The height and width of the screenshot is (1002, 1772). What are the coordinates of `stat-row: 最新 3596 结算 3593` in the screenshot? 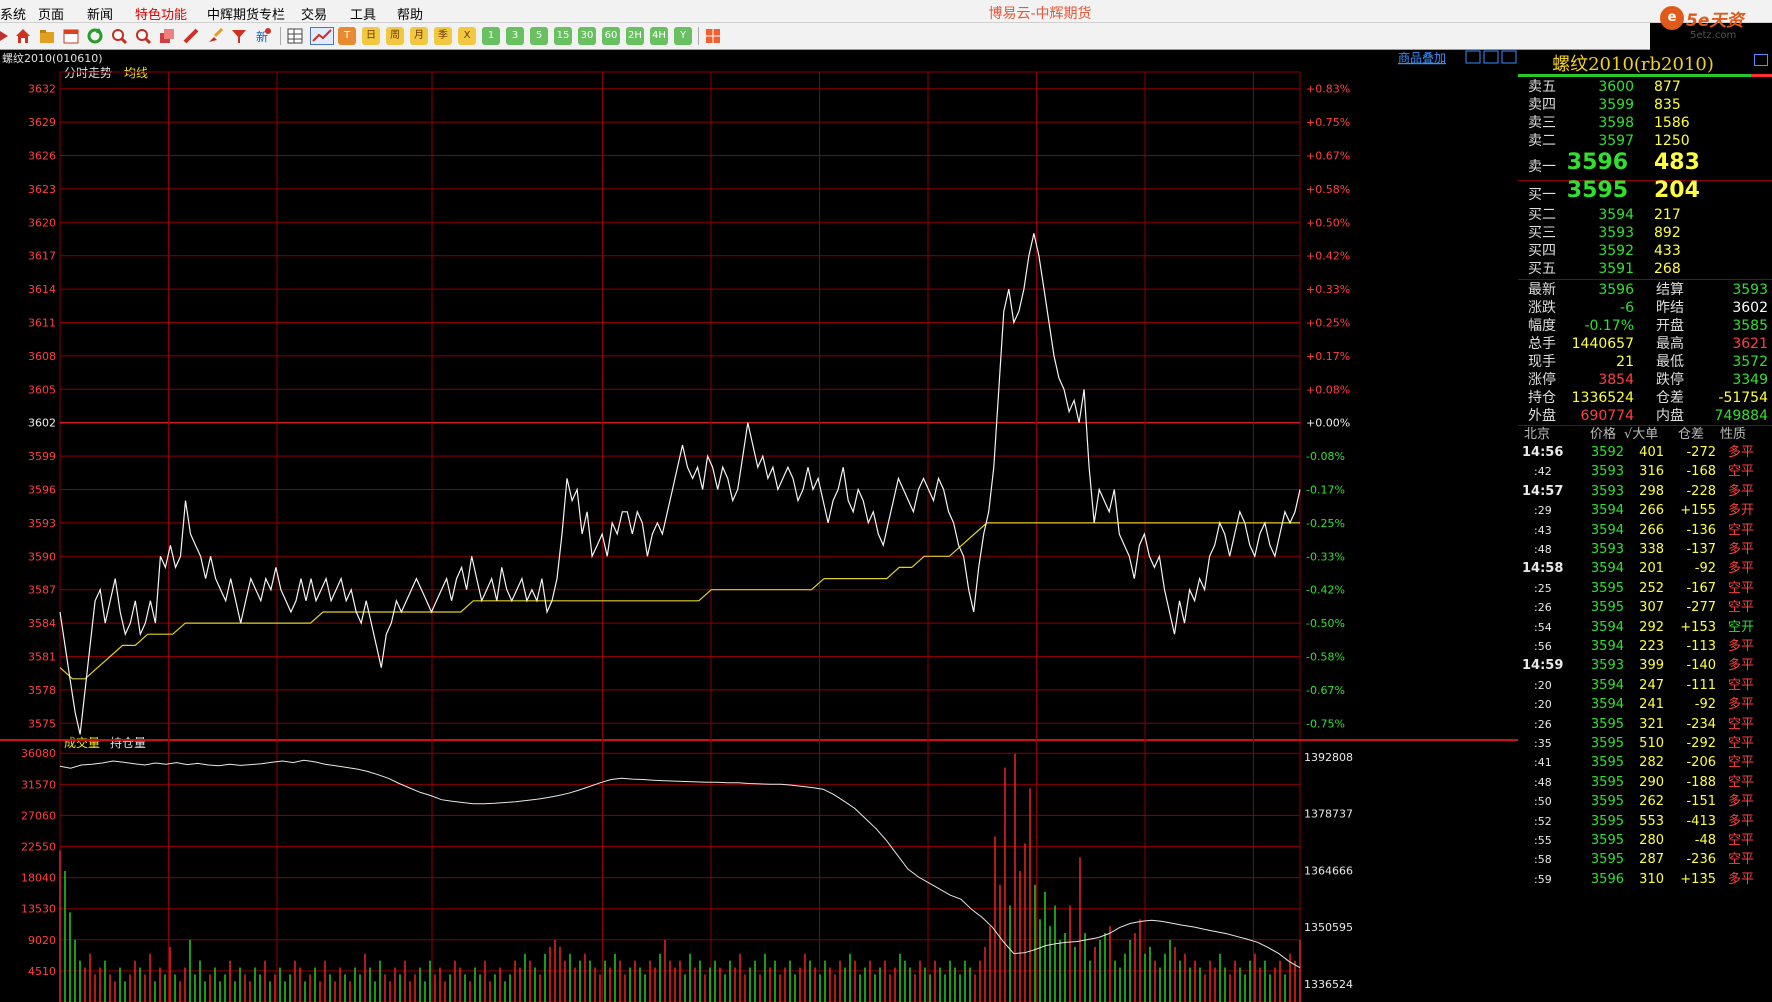 It's located at (1645, 290).